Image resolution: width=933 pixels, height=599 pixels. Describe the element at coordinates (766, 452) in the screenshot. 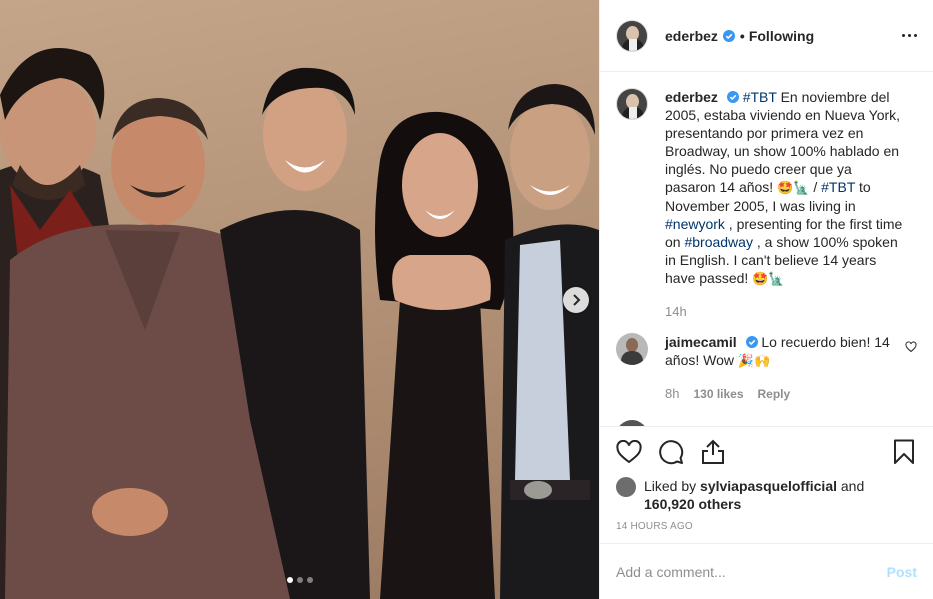

I see `action-bar` at that location.